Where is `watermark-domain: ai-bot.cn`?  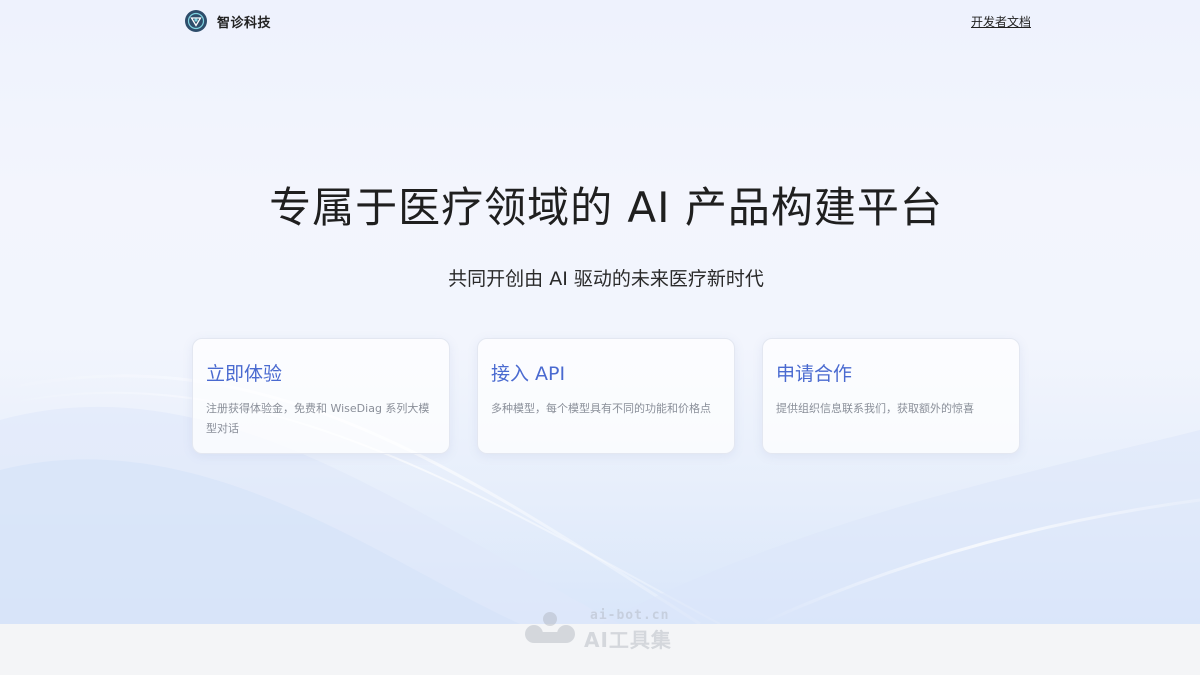 watermark-domain: ai-bot.cn is located at coordinates (630, 615).